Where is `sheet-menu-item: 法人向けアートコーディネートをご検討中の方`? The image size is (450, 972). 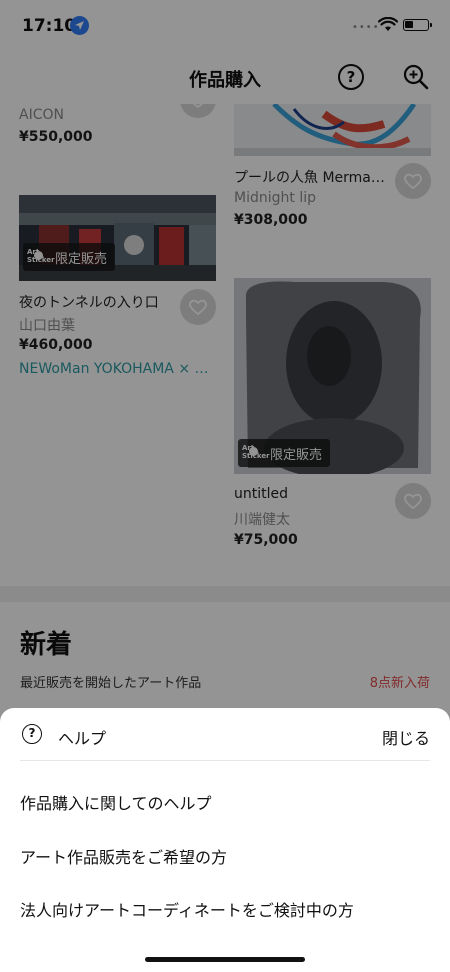
sheet-menu-item: 法人向けアートコーディネートをご検討中の方 is located at coordinates (187, 909).